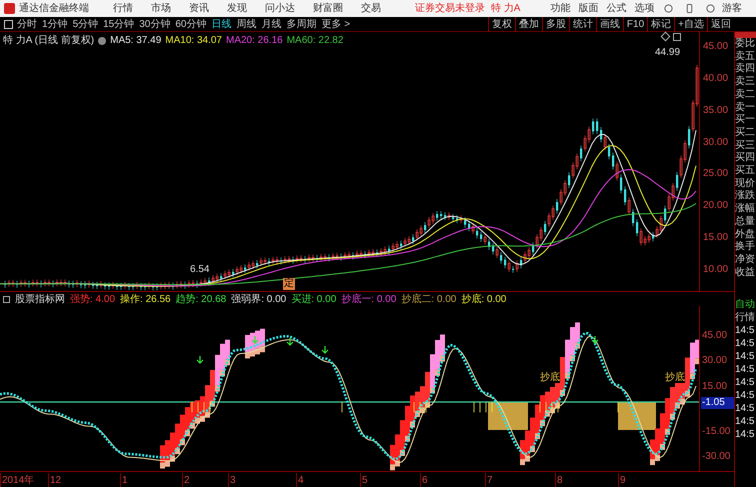 This screenshot has width=756, height=487. Describe the element at coordinates (745, 95) in the screenshot. I see `quote-field-label: 卖二` at that location.